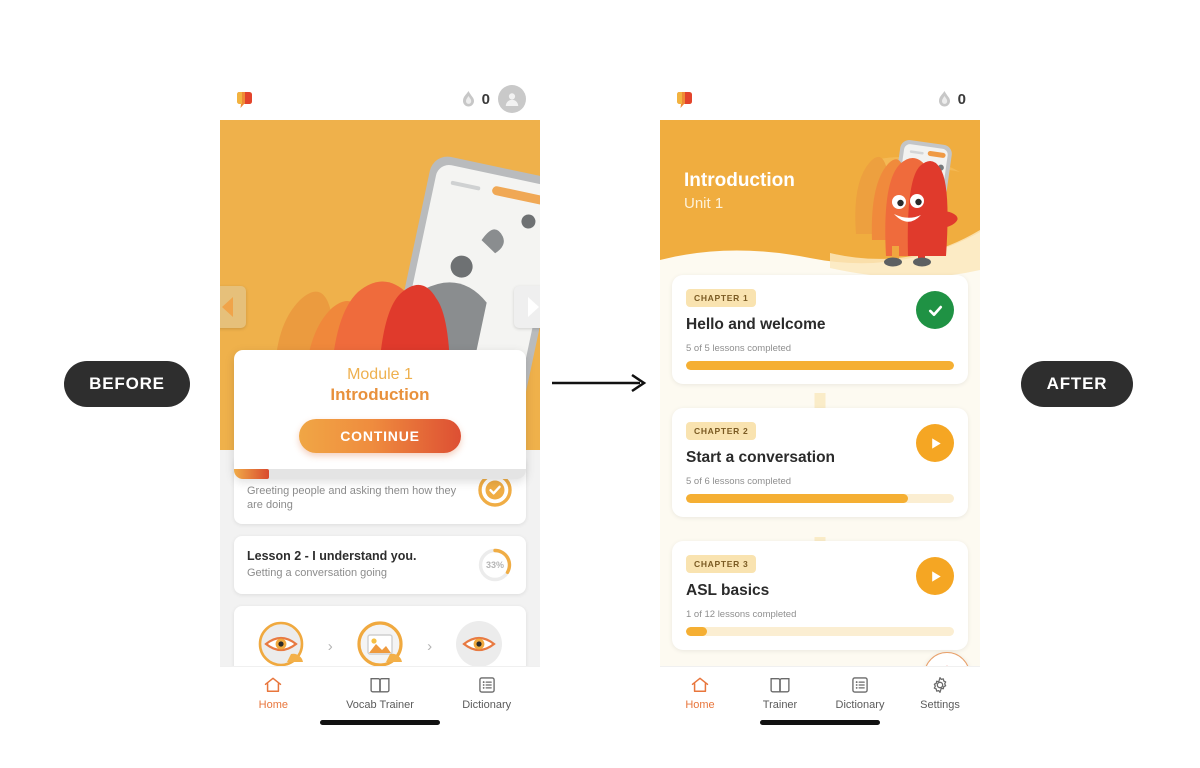  I want to click on chapter-badge: CHAPTER 3, so click(721, 564).